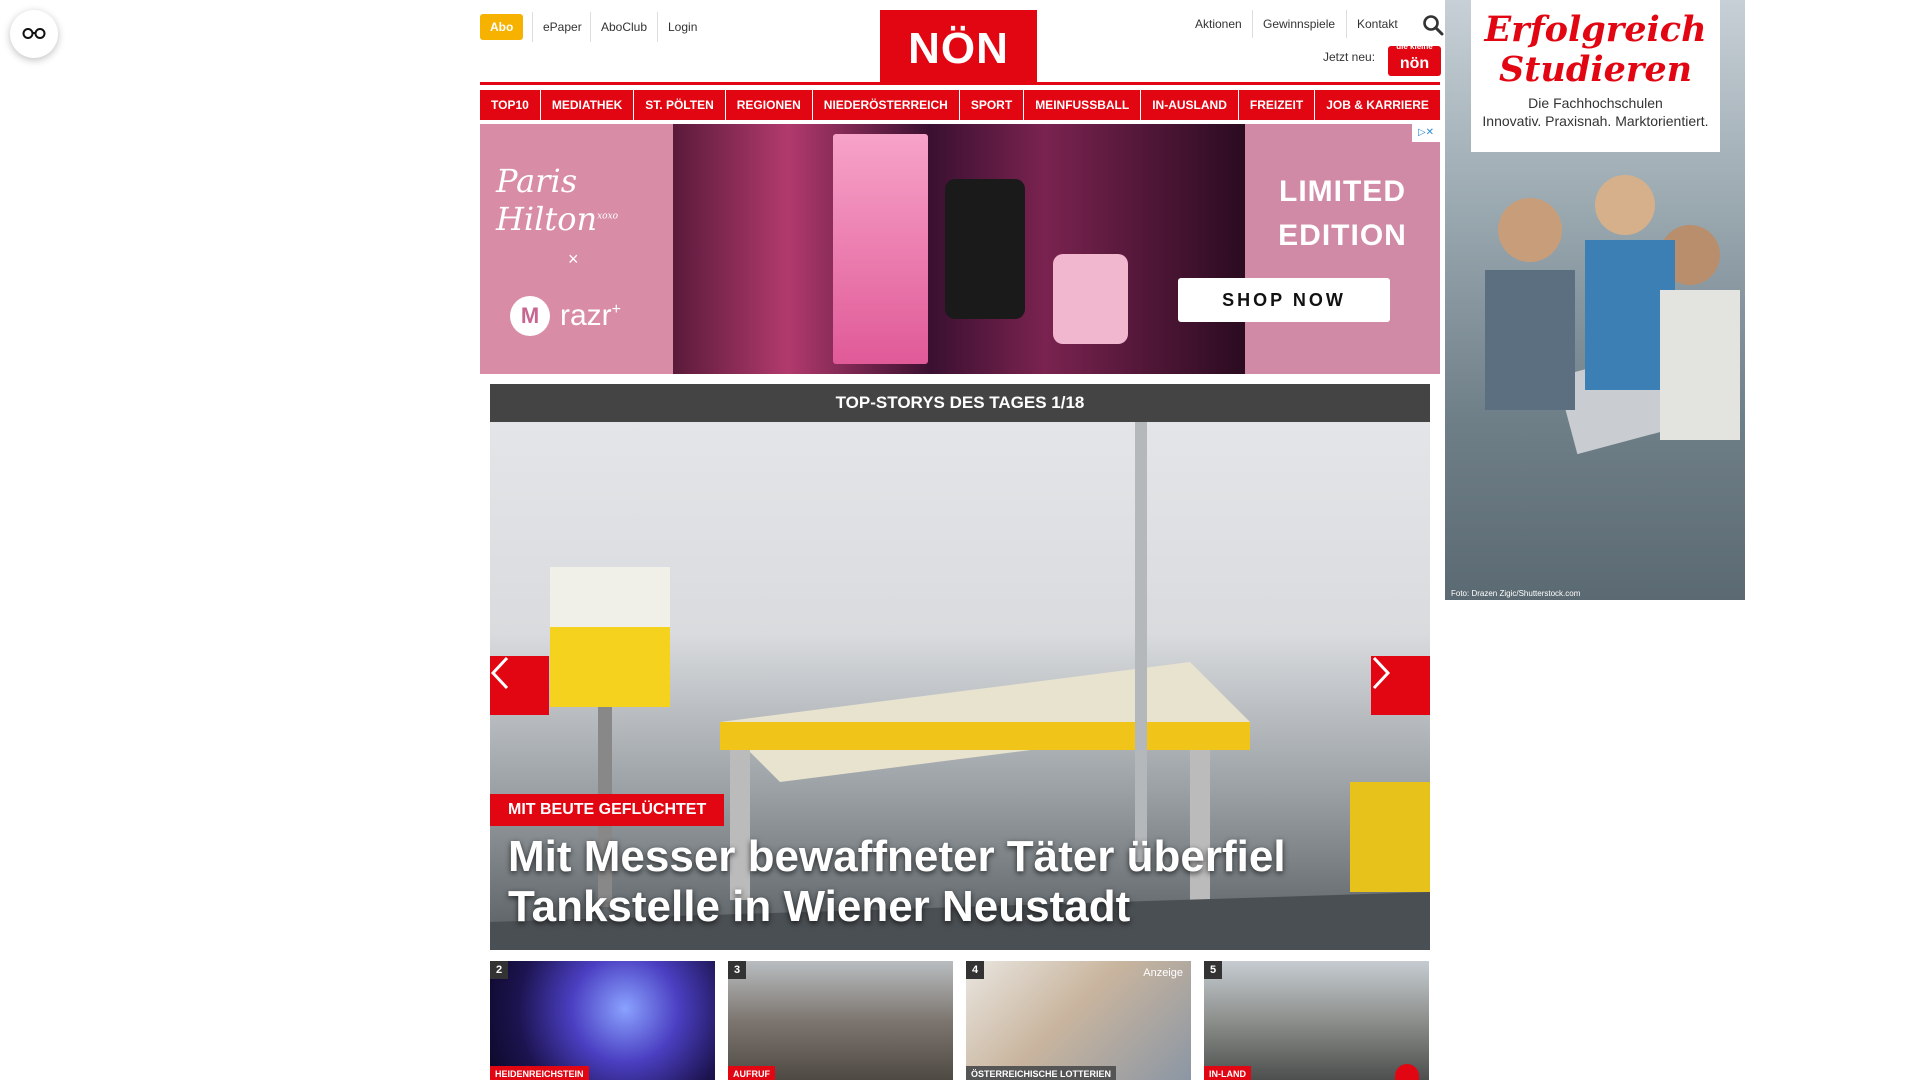 The width and height of the screenshot is (1920, 1080). I want to click on razr-logo: M razr+, so click(565, 316).